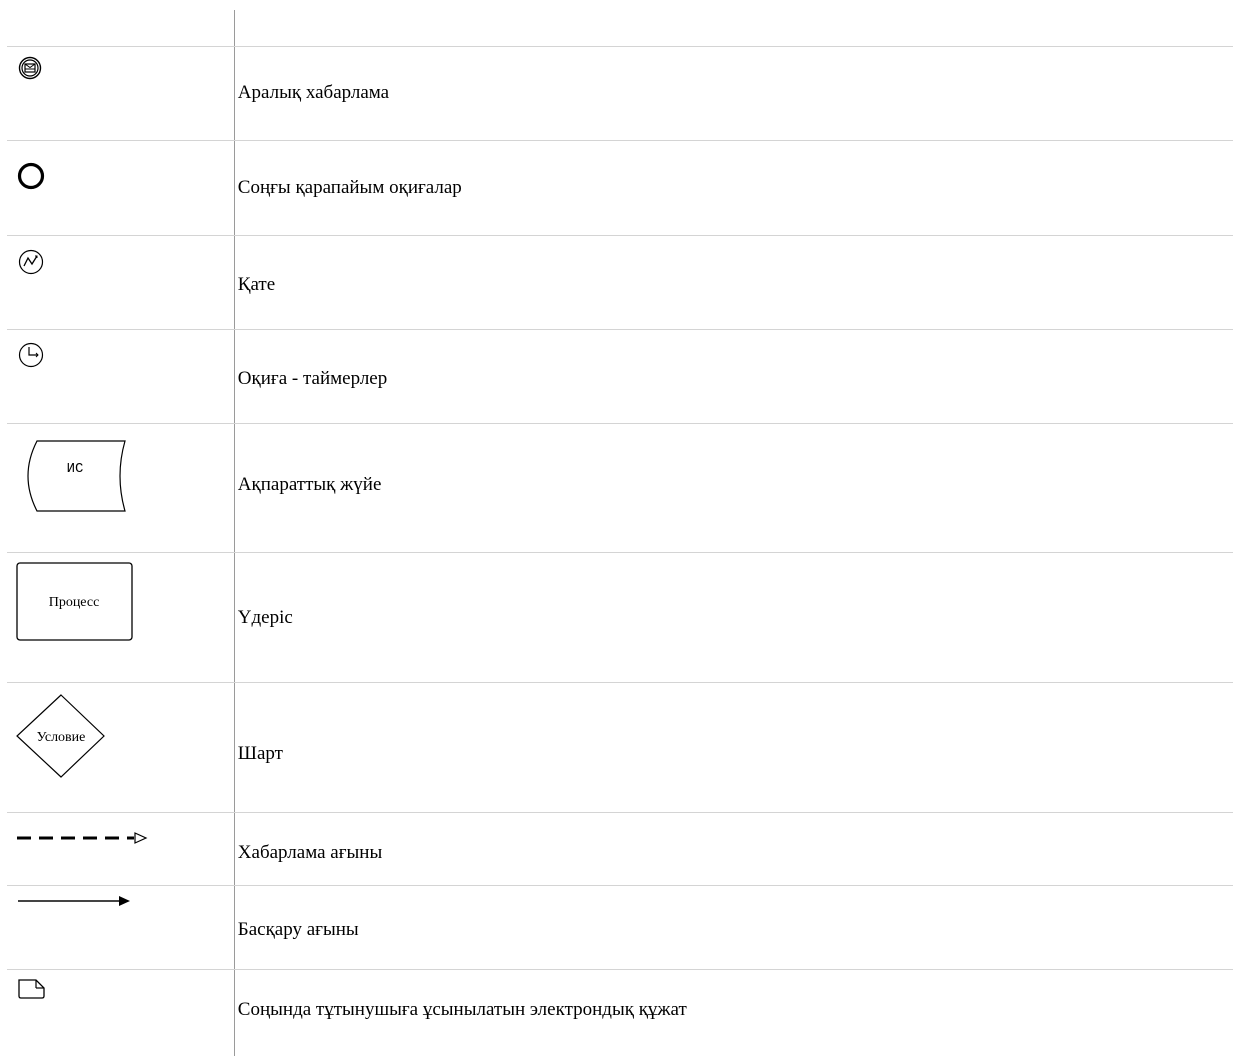  I want to click on legend-label: Соңғы қарапайым оқиғалар, so click(349, 187).